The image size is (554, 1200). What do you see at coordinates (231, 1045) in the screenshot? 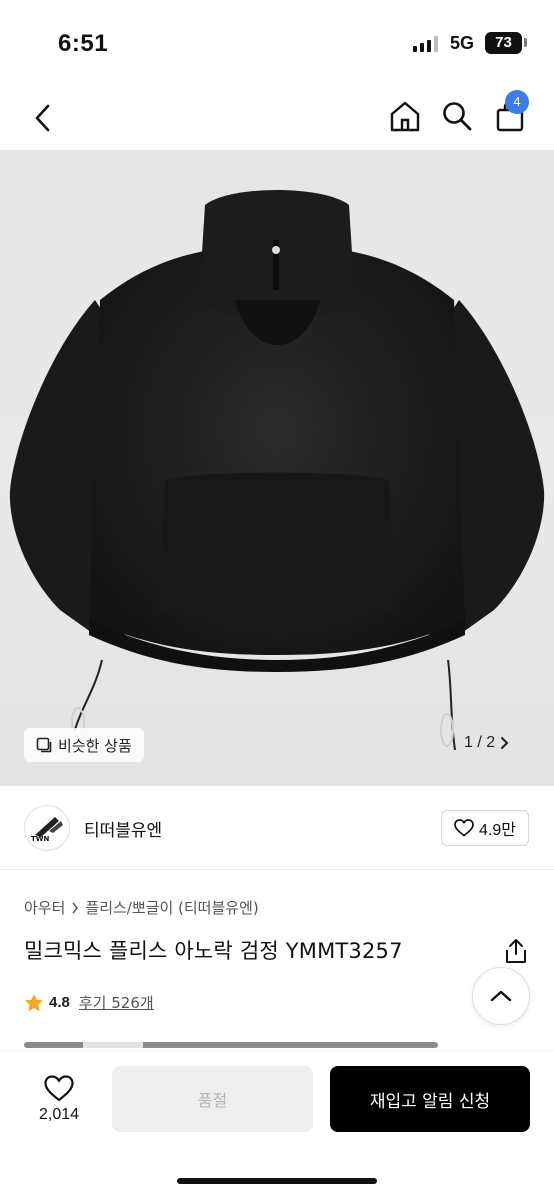
I see `gallery-progress-bar` at bounding box center [231, 1045].